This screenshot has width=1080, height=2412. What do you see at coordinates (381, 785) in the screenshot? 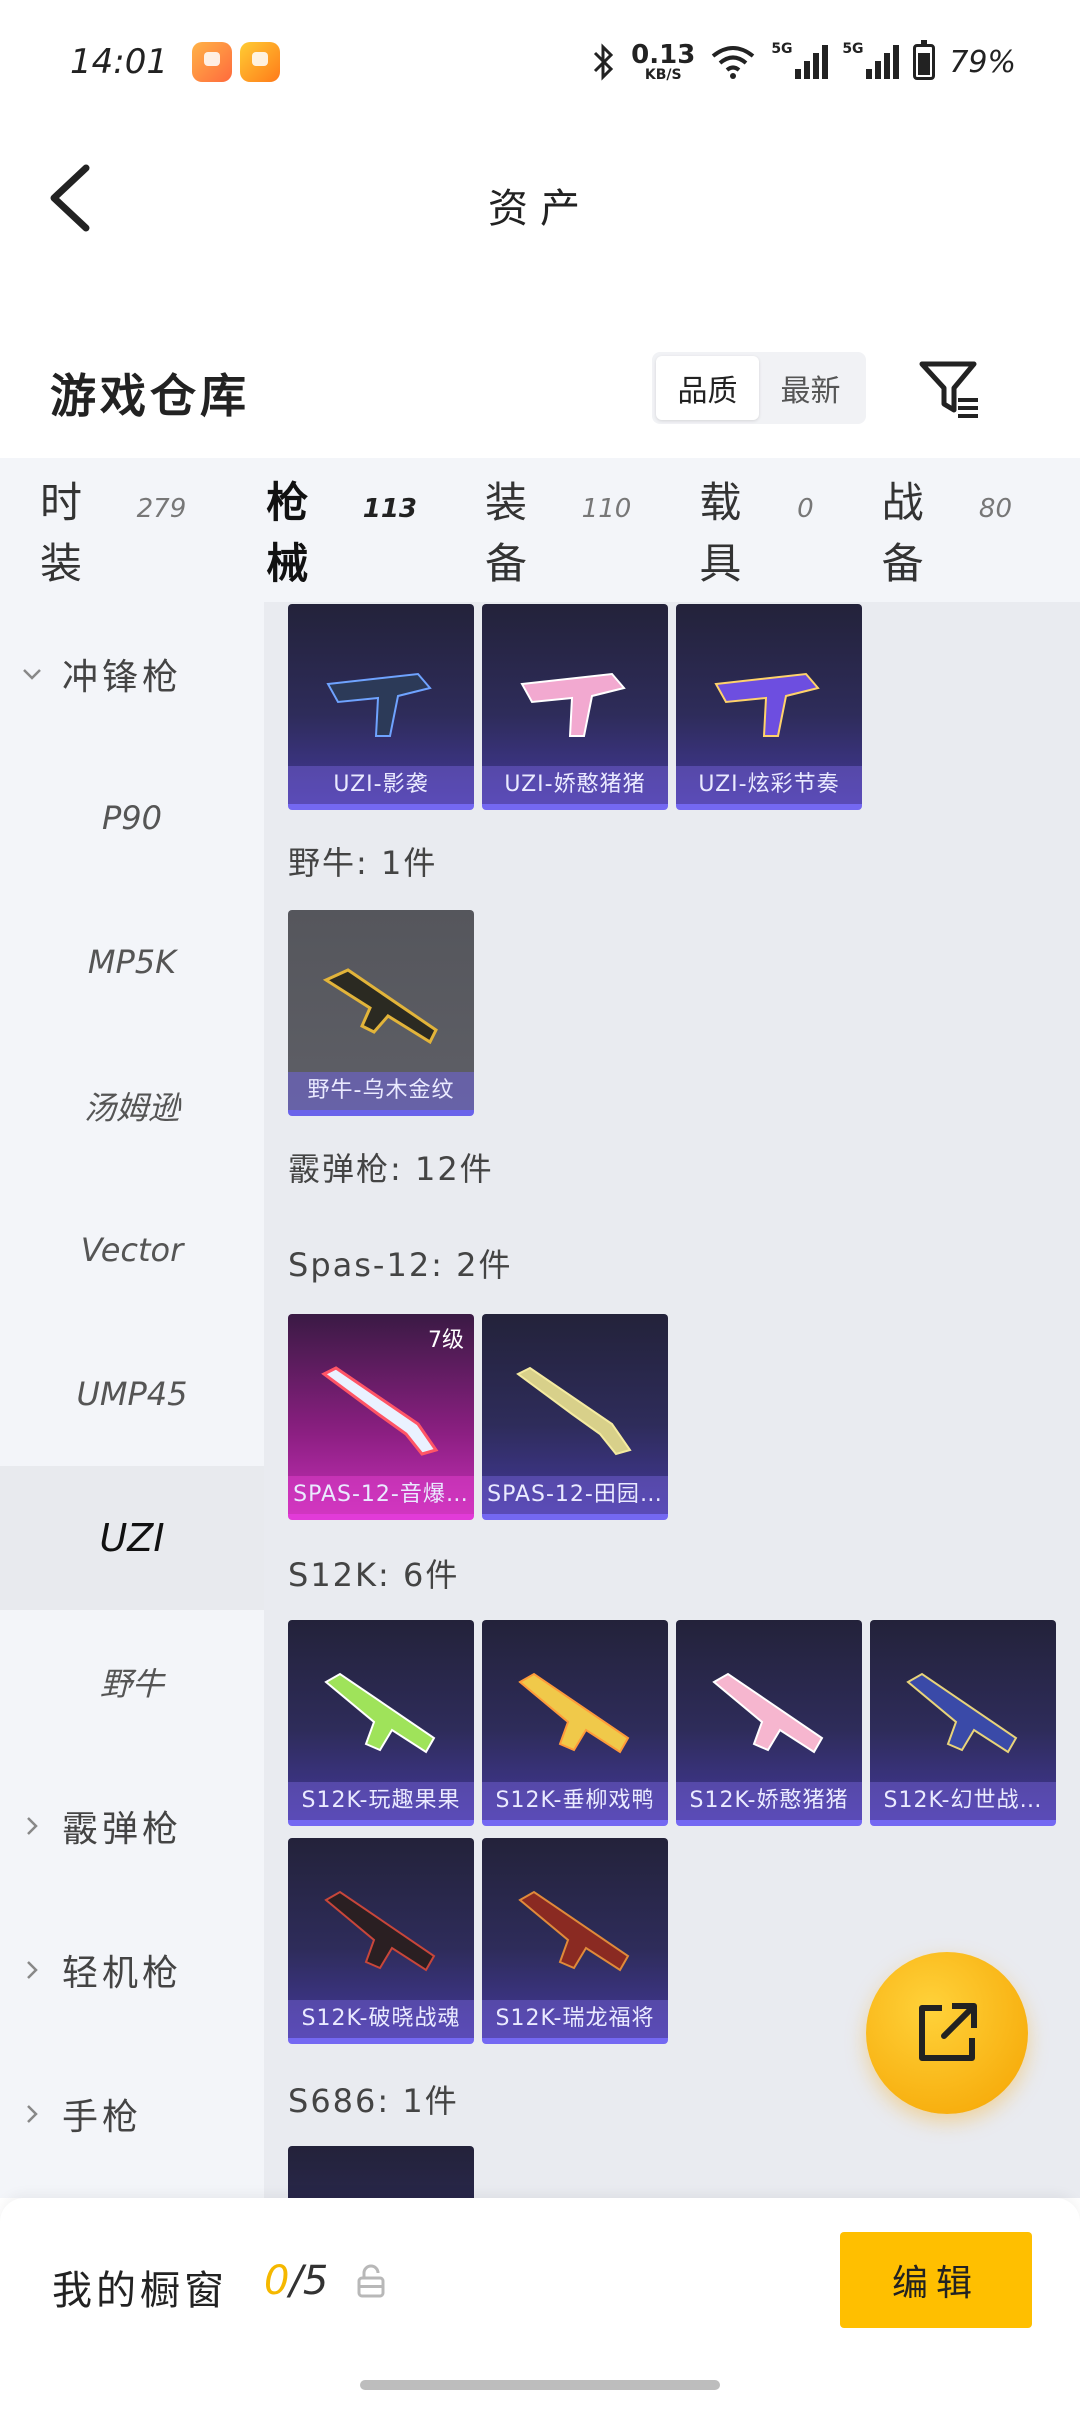
I see `weapon-name: UZI-影袭` at bounding box center [381, 785].